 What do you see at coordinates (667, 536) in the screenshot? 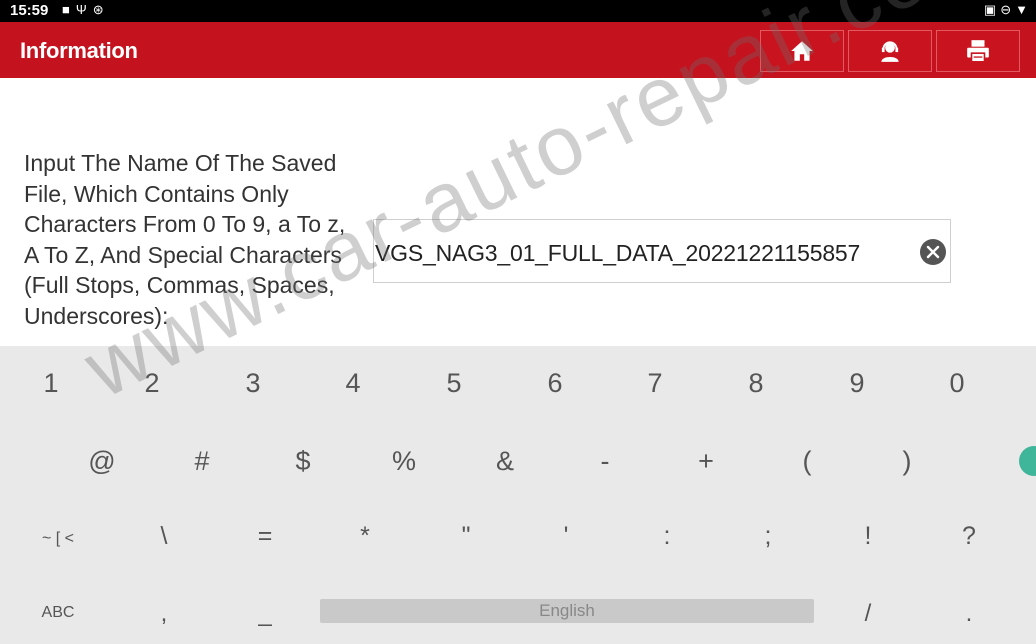
I see `key: :` at bounding box center [667, 536].